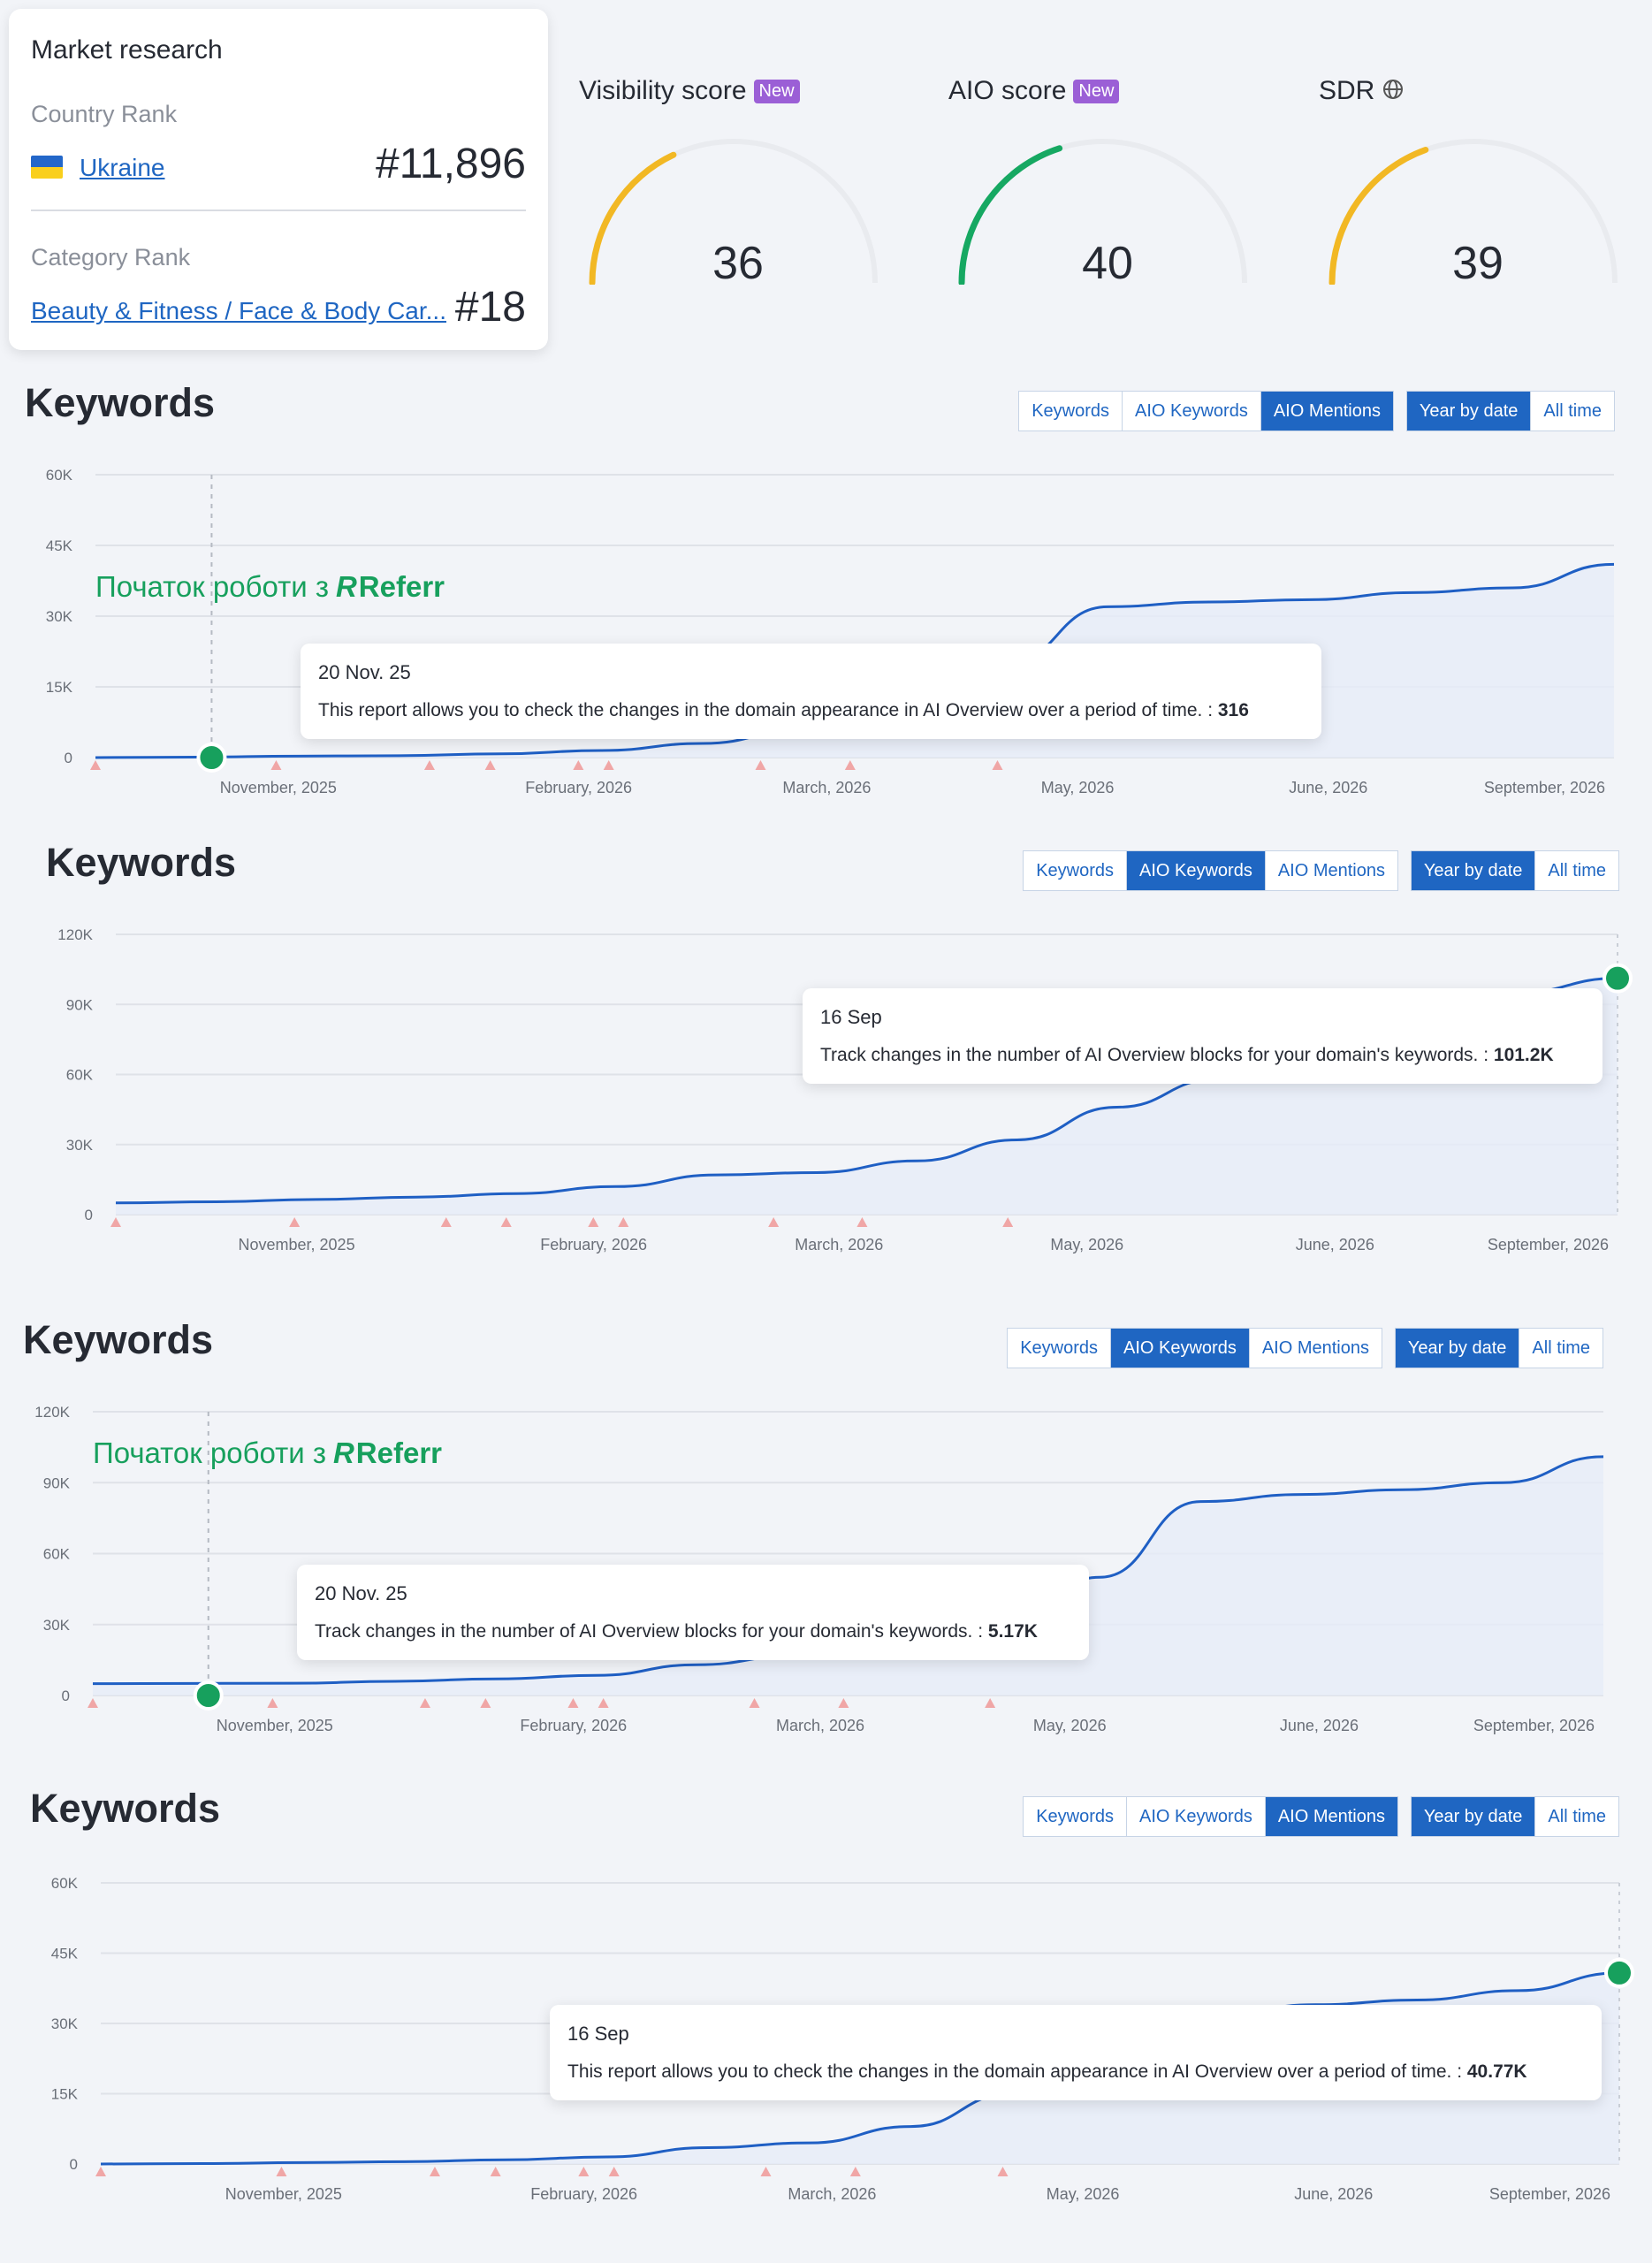 The width and height of the screenshot is (1652, 2263). I want to click on y-tick-label: 120K, so click(52, 1413).